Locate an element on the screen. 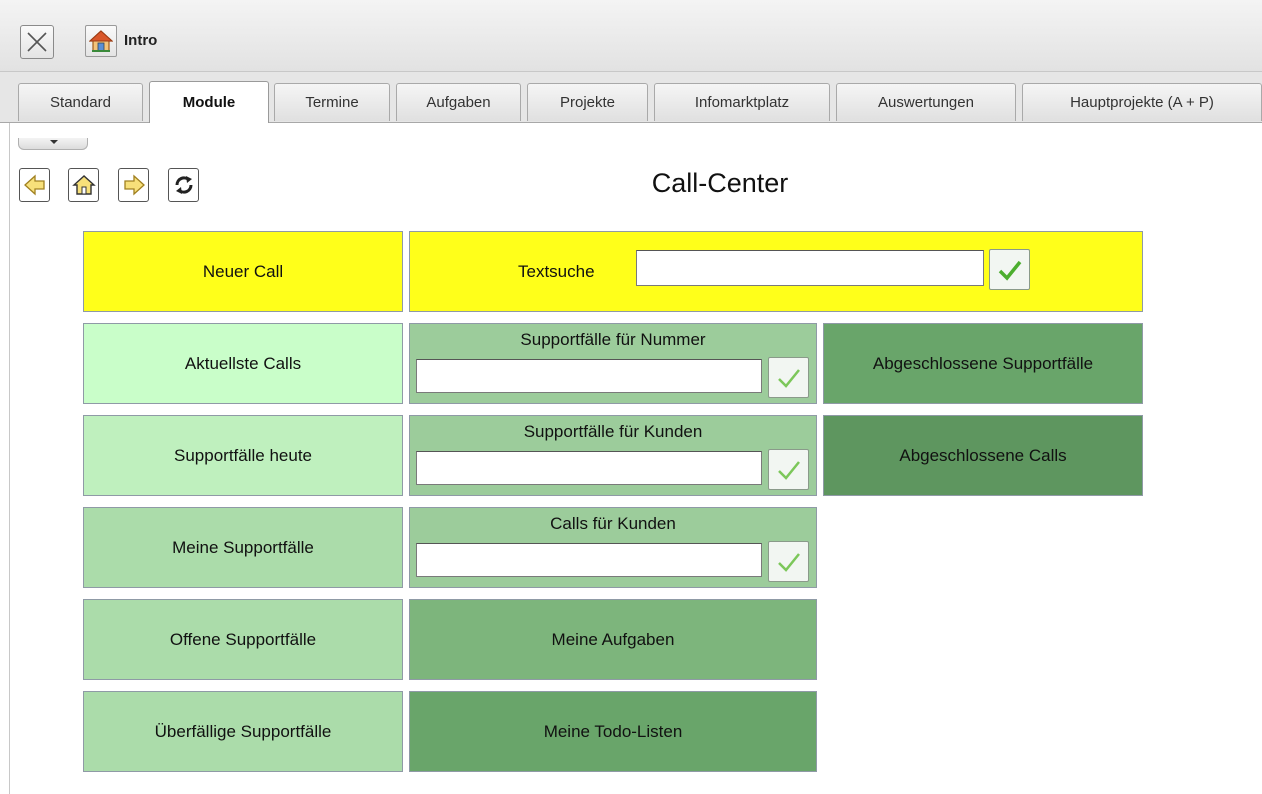  tab-standard: Standard is located at coordinates (80, 102).